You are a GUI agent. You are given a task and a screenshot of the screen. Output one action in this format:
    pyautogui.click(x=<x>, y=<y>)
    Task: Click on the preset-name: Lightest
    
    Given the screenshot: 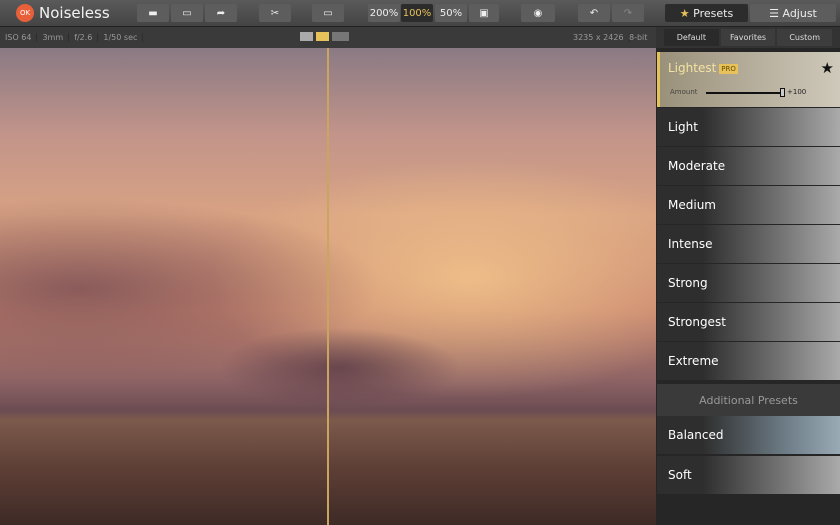 What is the action you would take?
    pyautogui.click(x=692, y=68)
    